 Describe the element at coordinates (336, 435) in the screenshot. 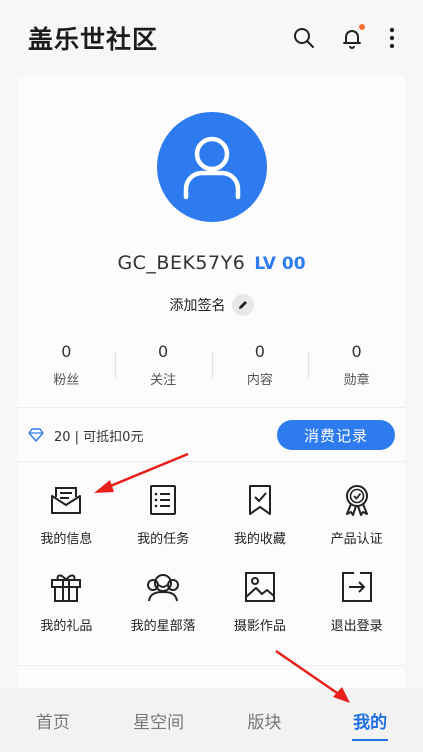

I see `spend-records-button: 消费记录` at that location.